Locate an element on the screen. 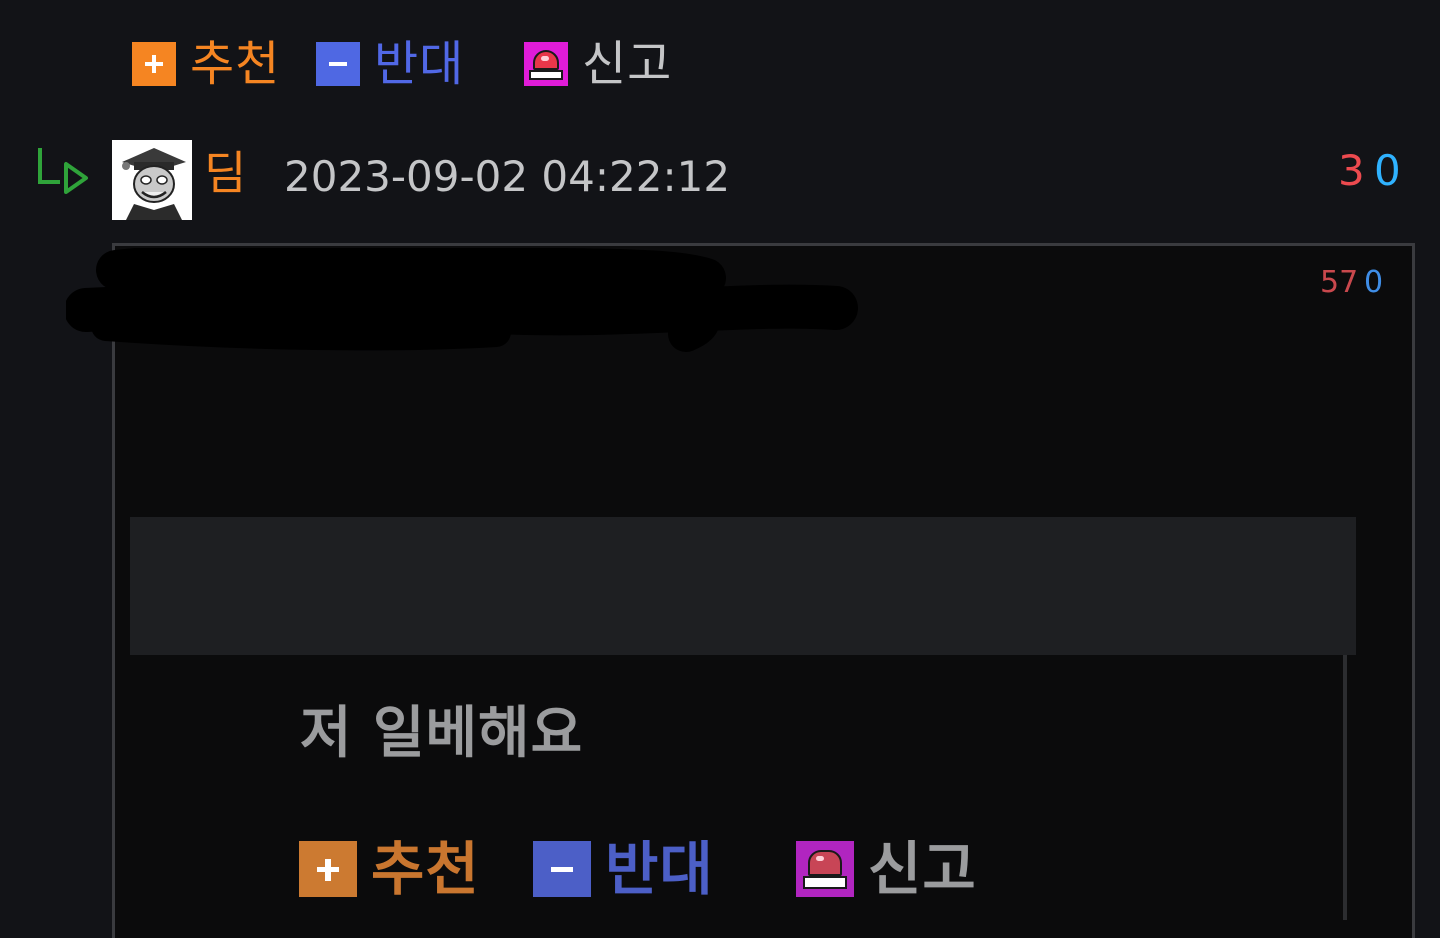 The width and height of the screenshot is (1440, 938). embedded-upvote-count: 57 is located at coordinates (1339, 282).